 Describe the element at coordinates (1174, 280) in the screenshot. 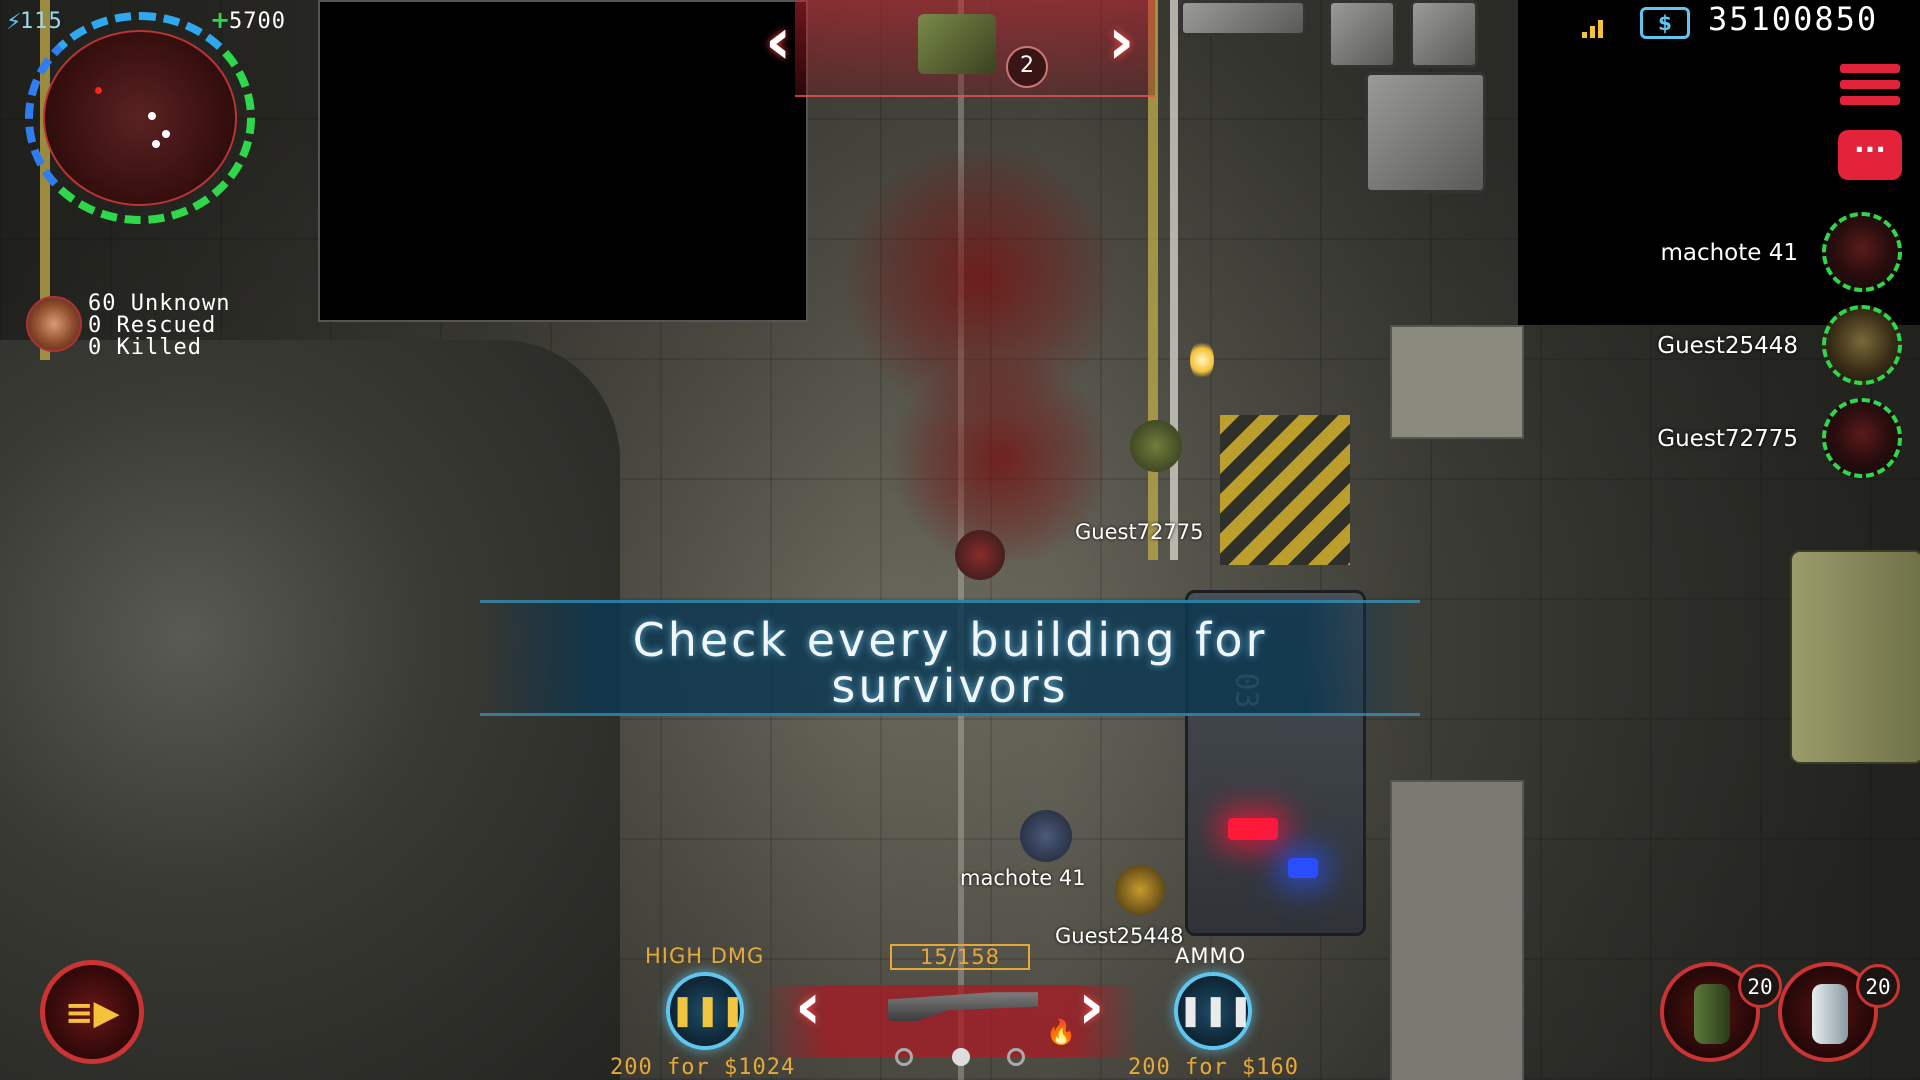

I see `road-line` at that location.